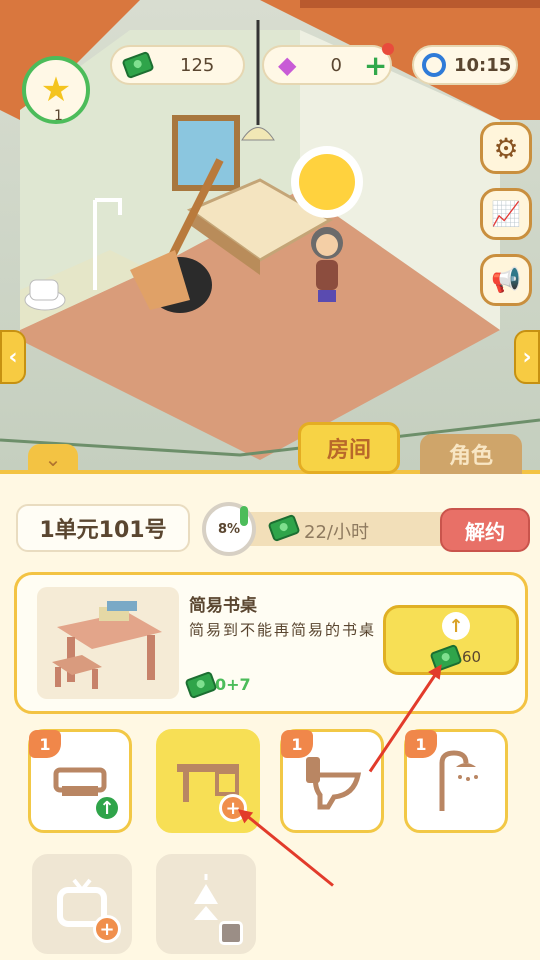 This screenshot has height=960, width=540. Describe the element at coordinates (334, 783) in the screenshot. I see `toilet-icon` at that location.